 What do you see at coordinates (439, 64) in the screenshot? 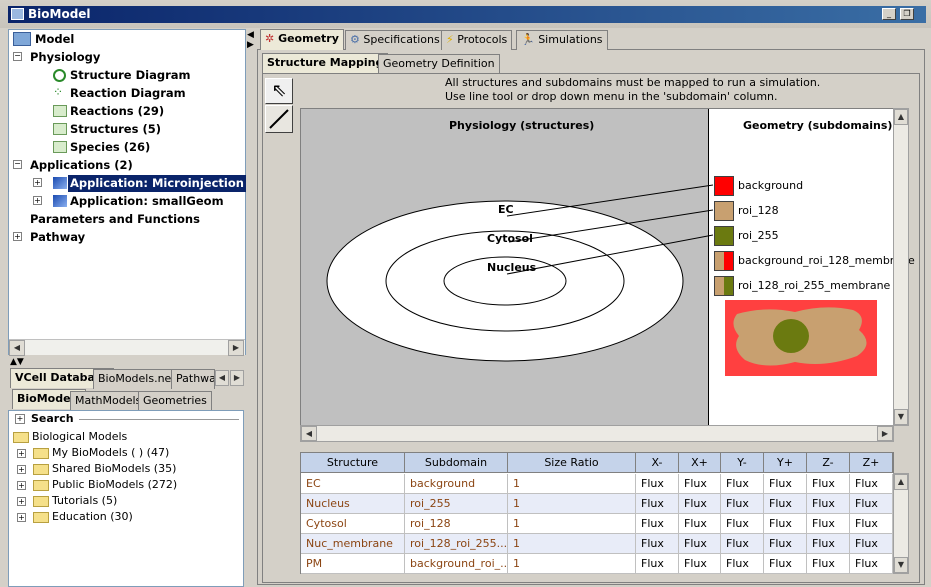
I see `tab-geometry-definition: Geometry Definition` at bounding box center [439, 64].